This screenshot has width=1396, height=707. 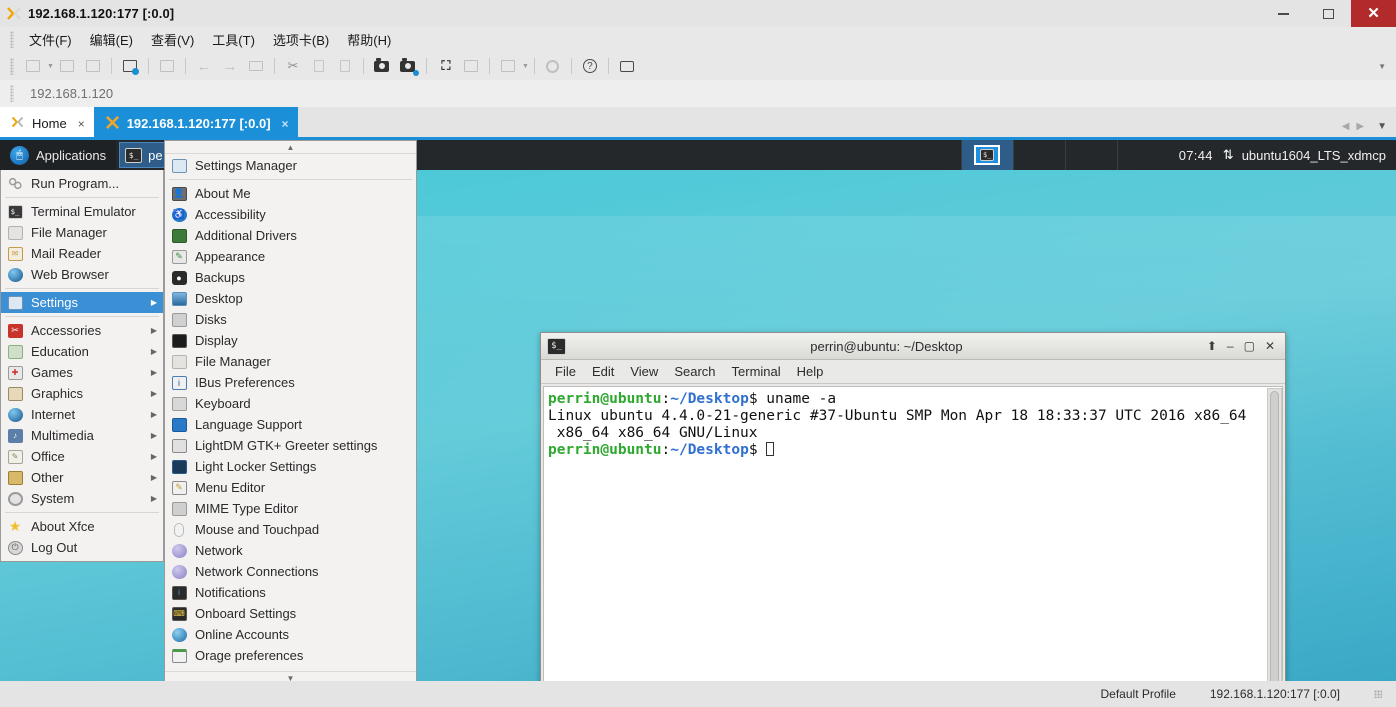 I want to click on new-session-icon, so click(x=33, y=66).